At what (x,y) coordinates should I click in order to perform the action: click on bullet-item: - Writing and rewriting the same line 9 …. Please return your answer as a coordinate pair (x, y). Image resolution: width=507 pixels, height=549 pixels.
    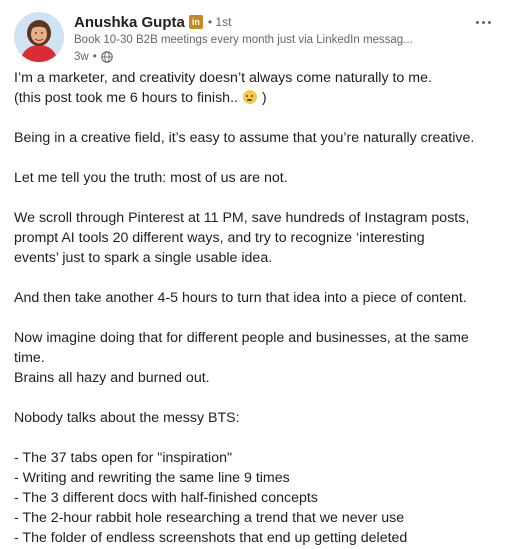
    Looking at the image, I should click on (152, 478).